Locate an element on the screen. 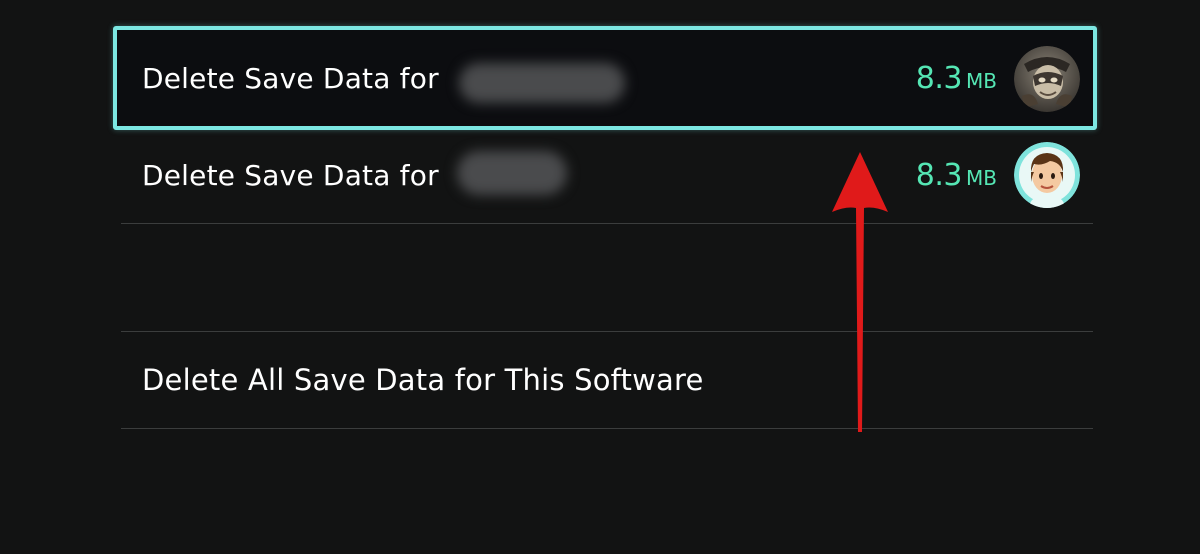 The width and height of the screenshot is (1200, 554). masked-character-avatar-icon is located at coordinates (1047, 78).